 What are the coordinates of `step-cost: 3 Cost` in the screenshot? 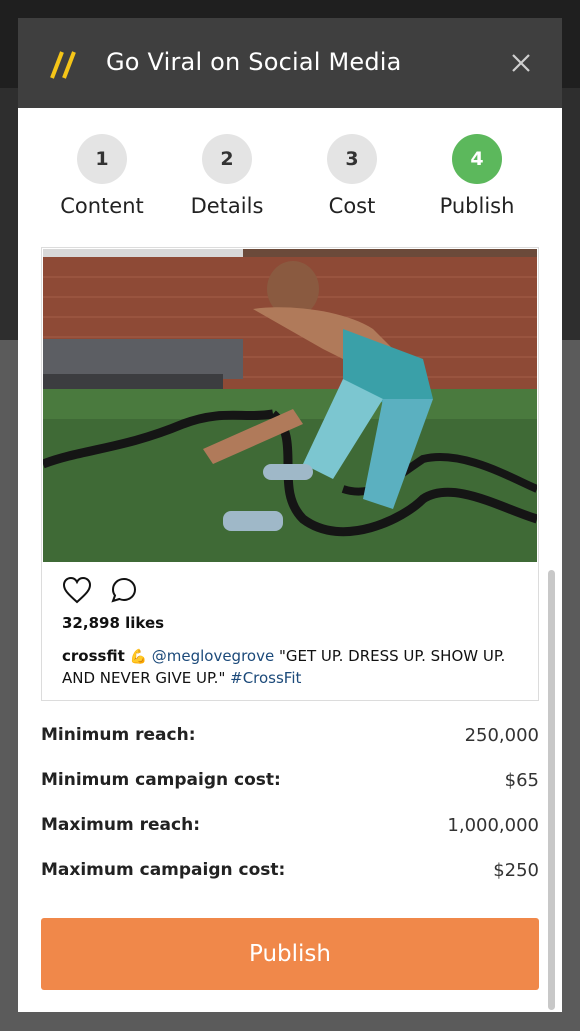 It's located at (352, 176).